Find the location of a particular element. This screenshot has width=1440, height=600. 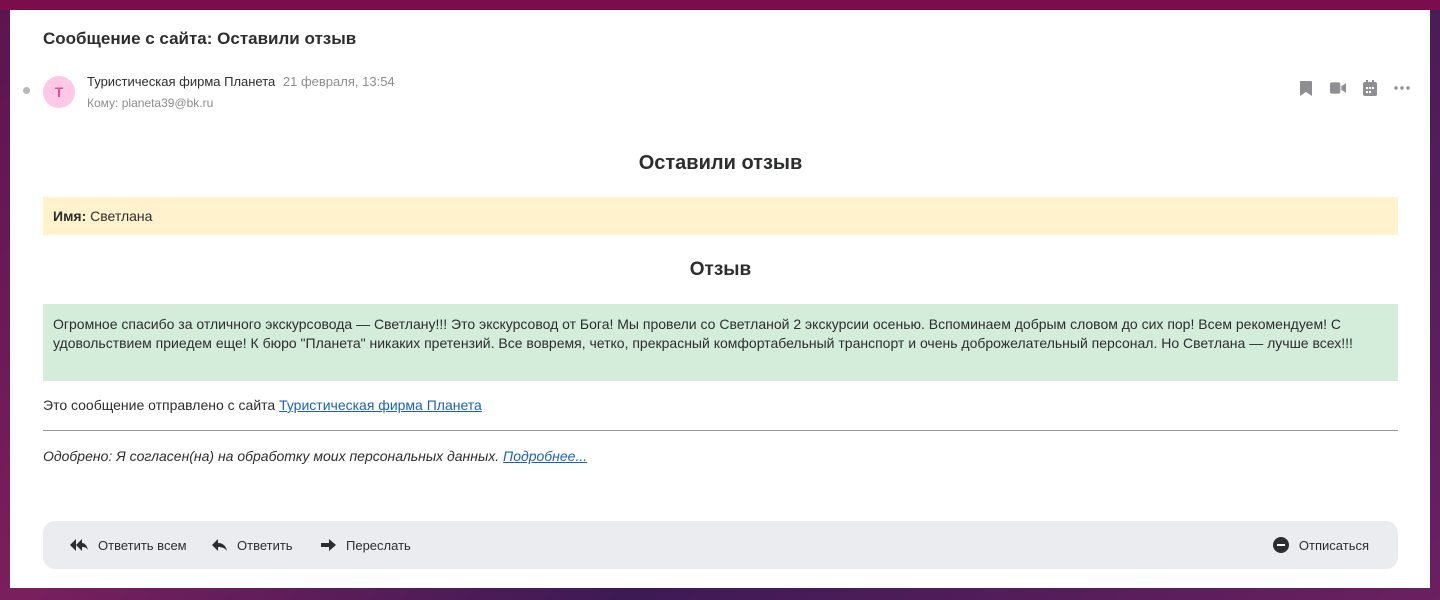

forward-button: Переслать is located at coordinates (365, 545).